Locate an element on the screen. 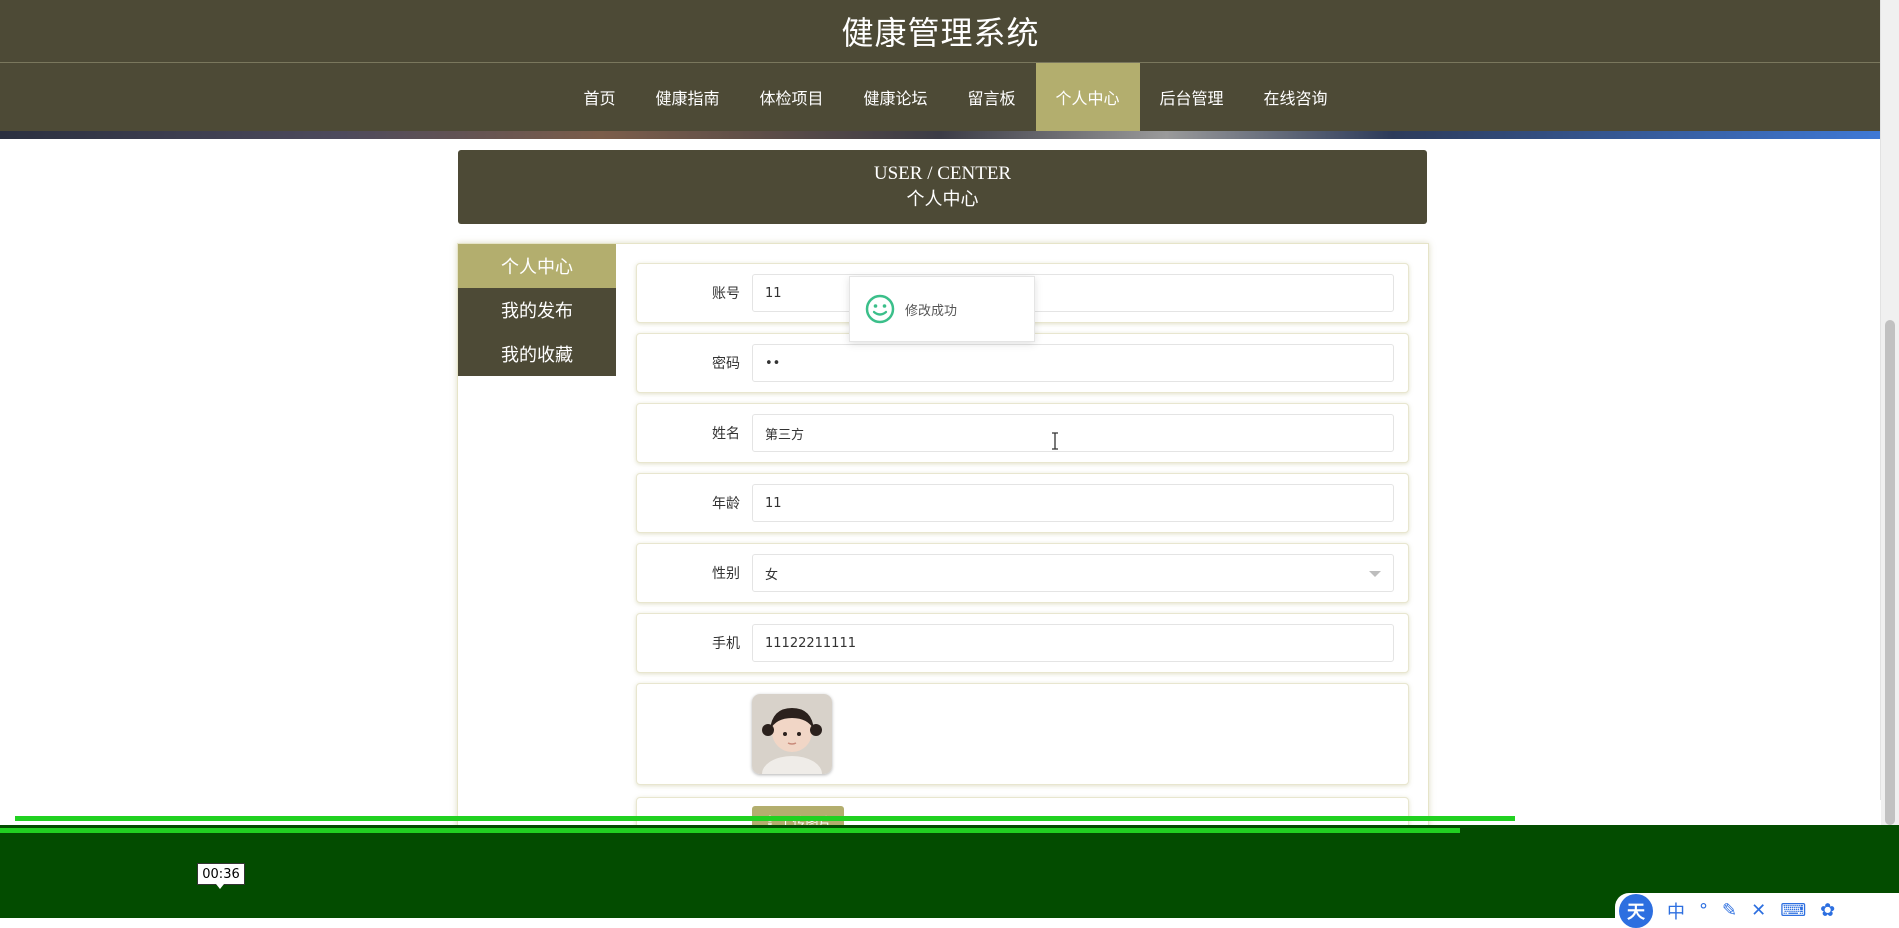 Image resolution: width=1899 pixels, height=928 pixels. nav-item-consult: 在线咨询 is located at coordinates (1296, 97).